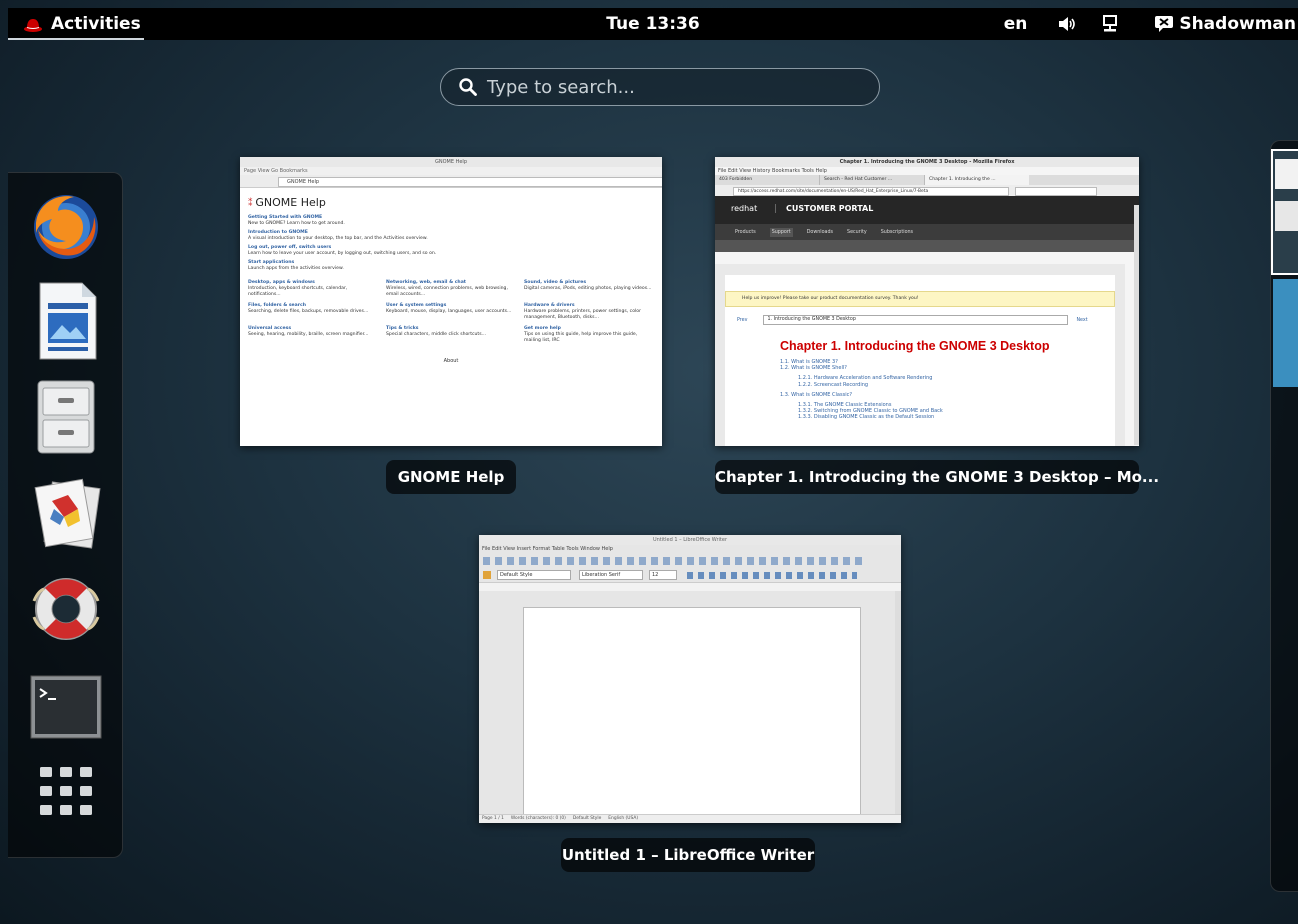  What do you see at coordinates (451, 171) in the screenshot?
I see `help-menubar: Page View Go Bookmarks` at bounding box center [451, 171].